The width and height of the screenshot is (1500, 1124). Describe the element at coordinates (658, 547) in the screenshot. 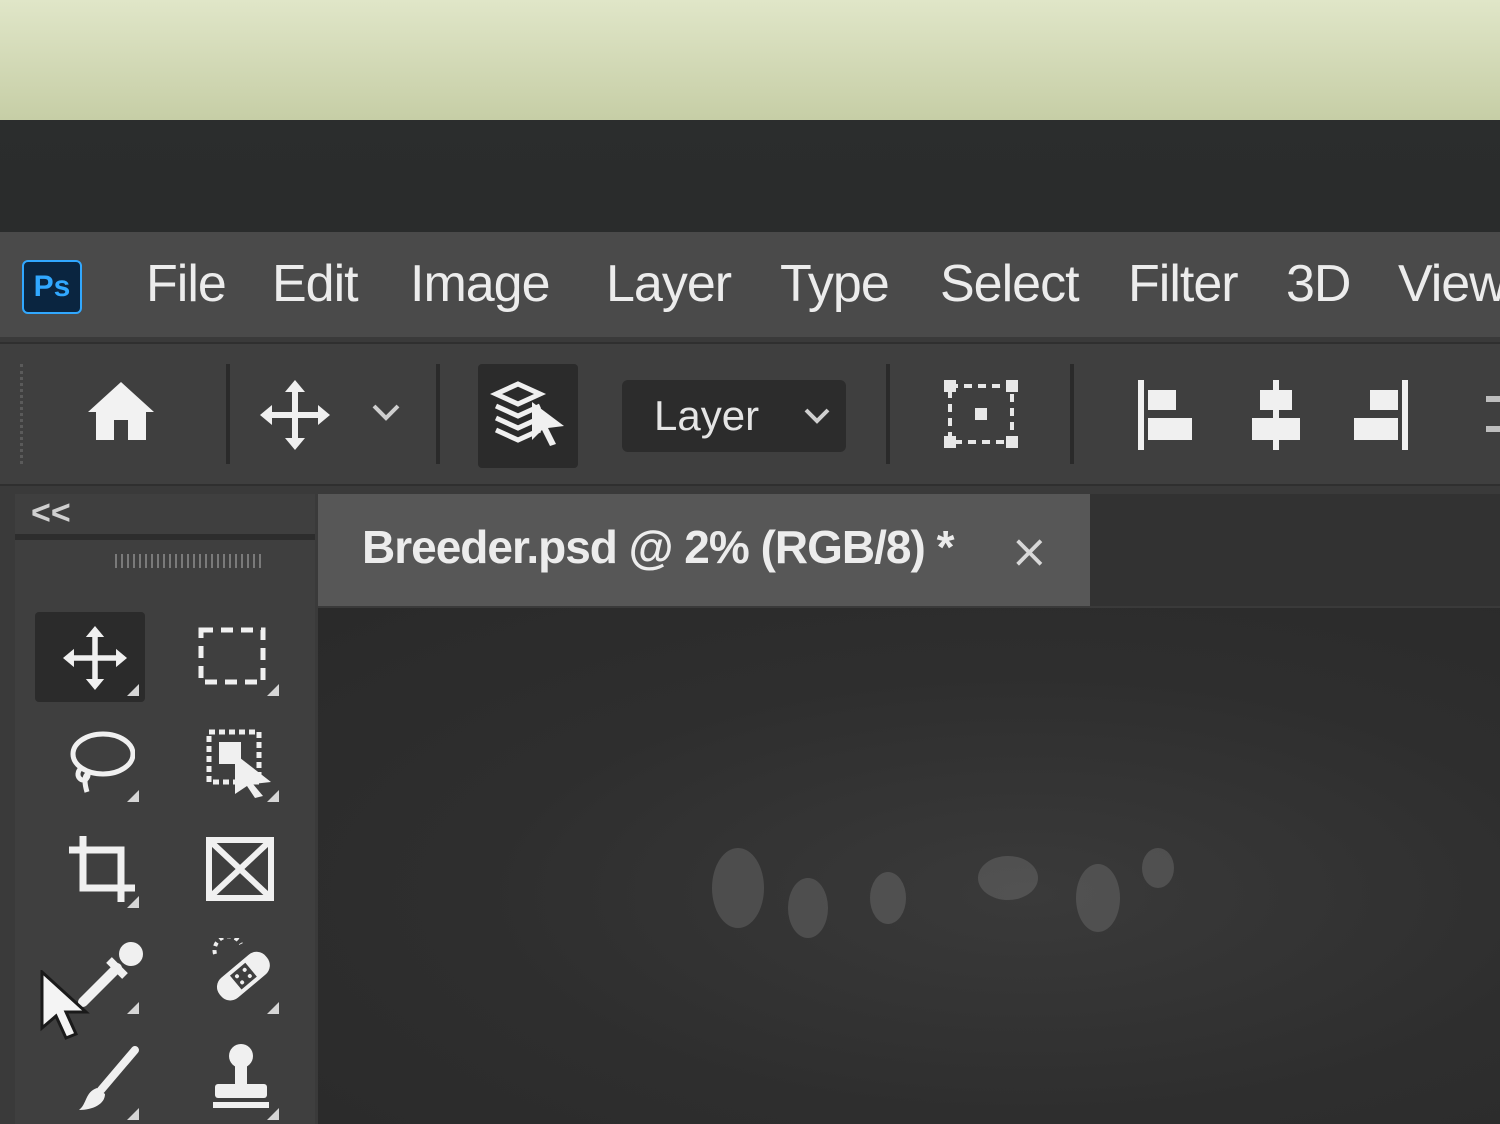

I see `document-tab-title: Breeder.psd @ 2% (RGB/8) *` at that location.